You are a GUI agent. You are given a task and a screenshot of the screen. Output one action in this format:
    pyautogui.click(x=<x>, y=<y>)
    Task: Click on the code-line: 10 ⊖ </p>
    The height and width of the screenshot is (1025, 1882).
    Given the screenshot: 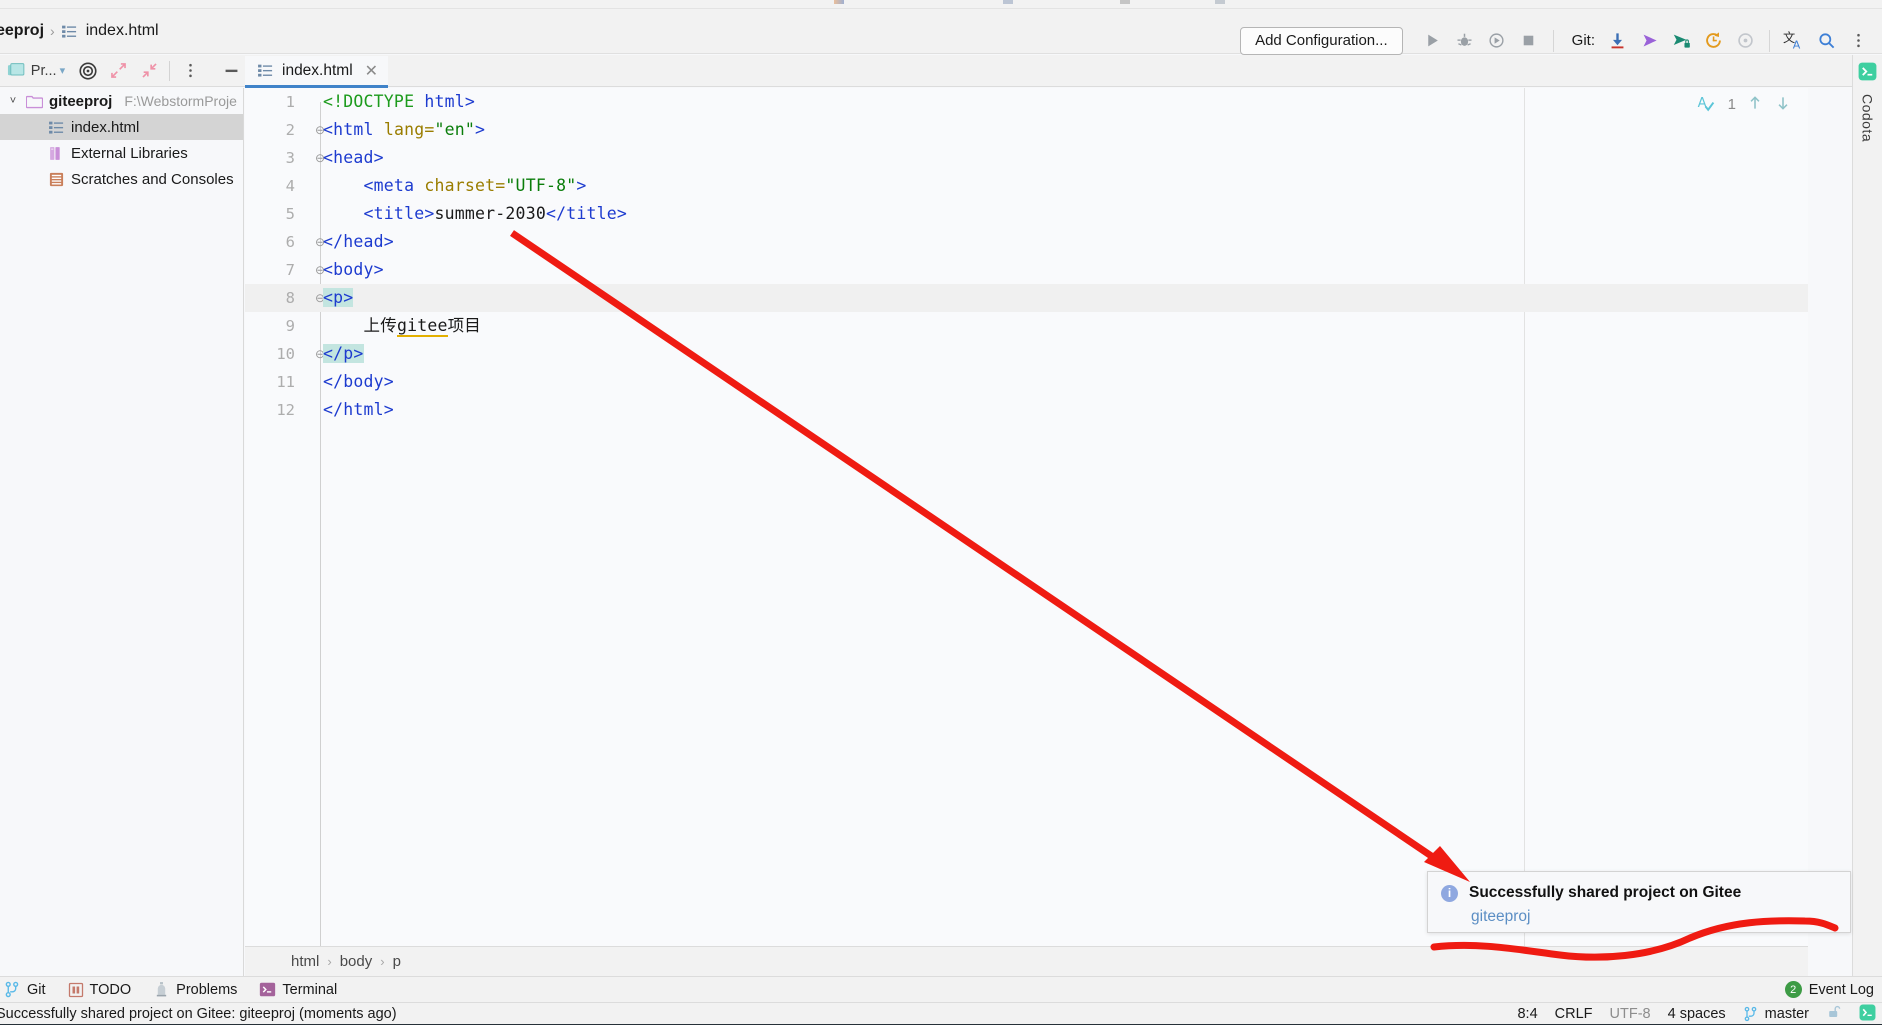 What is the action you would take?
    pyautogui.click(x=1026, y=354)
    